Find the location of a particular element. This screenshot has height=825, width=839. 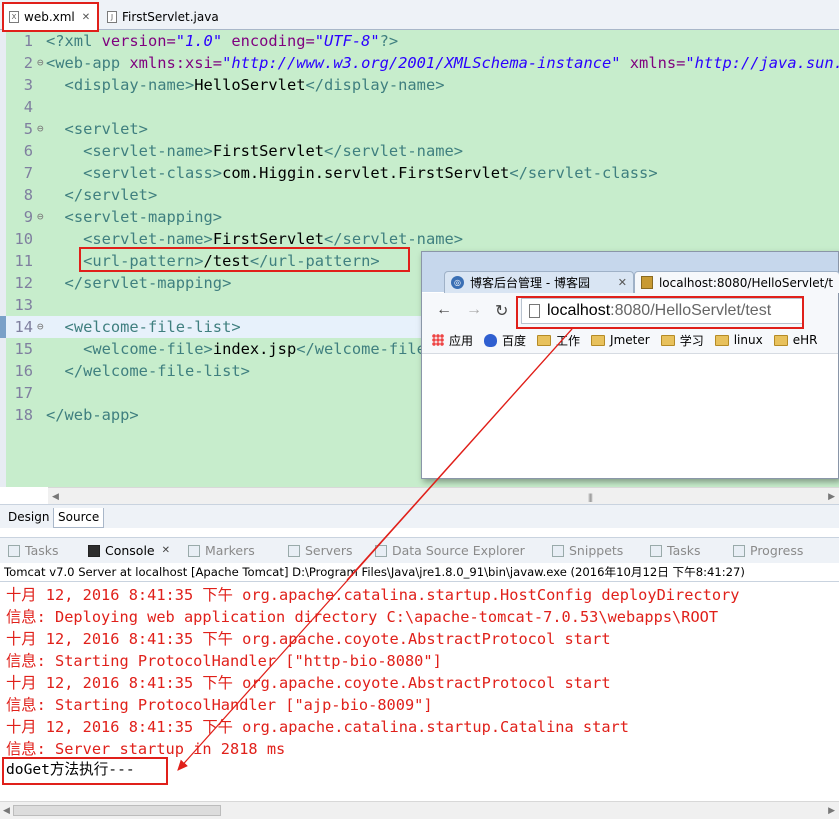

view-tab: Progress is located at coordinates (768, 550).